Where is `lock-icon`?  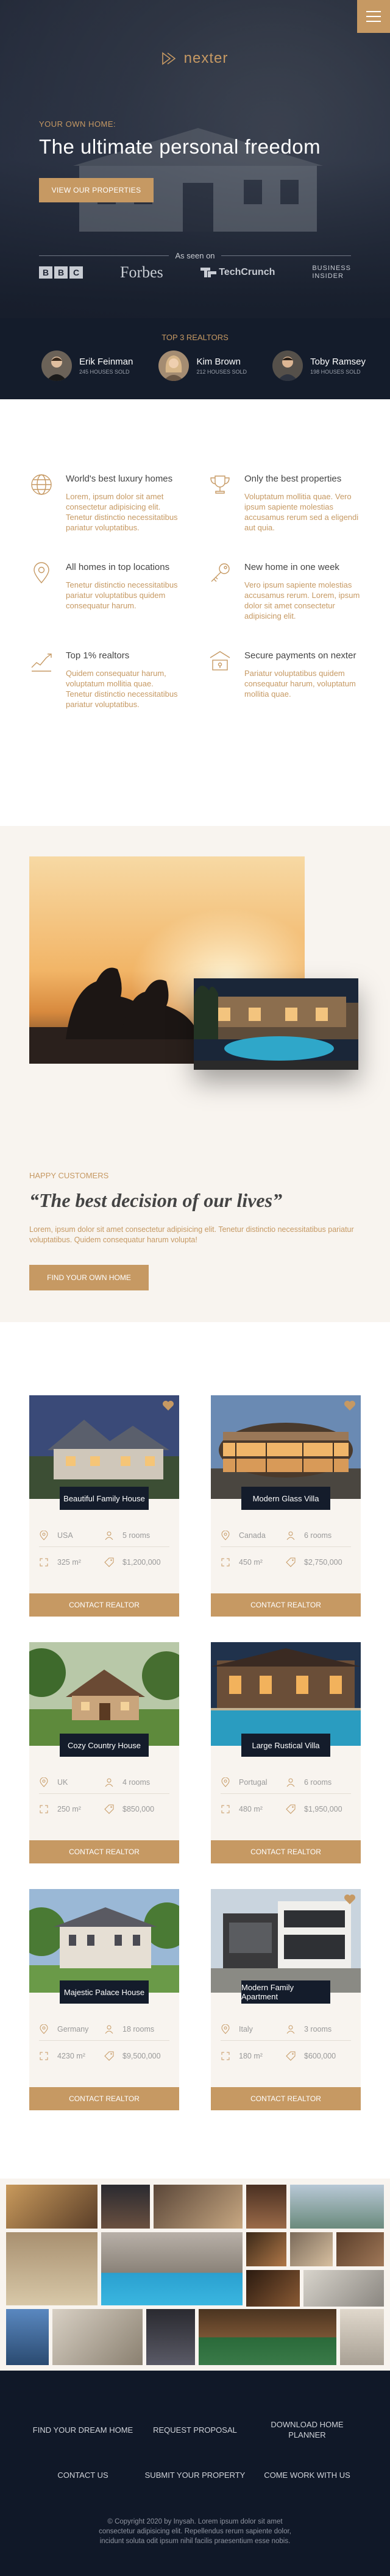 lock-icon is located at coordinates (220, 661).